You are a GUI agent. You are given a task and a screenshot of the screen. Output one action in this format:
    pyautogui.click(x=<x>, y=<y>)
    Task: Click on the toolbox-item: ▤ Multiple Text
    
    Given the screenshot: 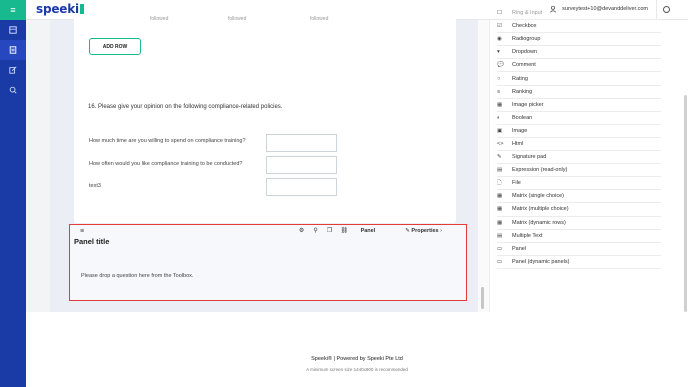 What is the action you would take?
    pyautogui.click(x=579, y=236)
    